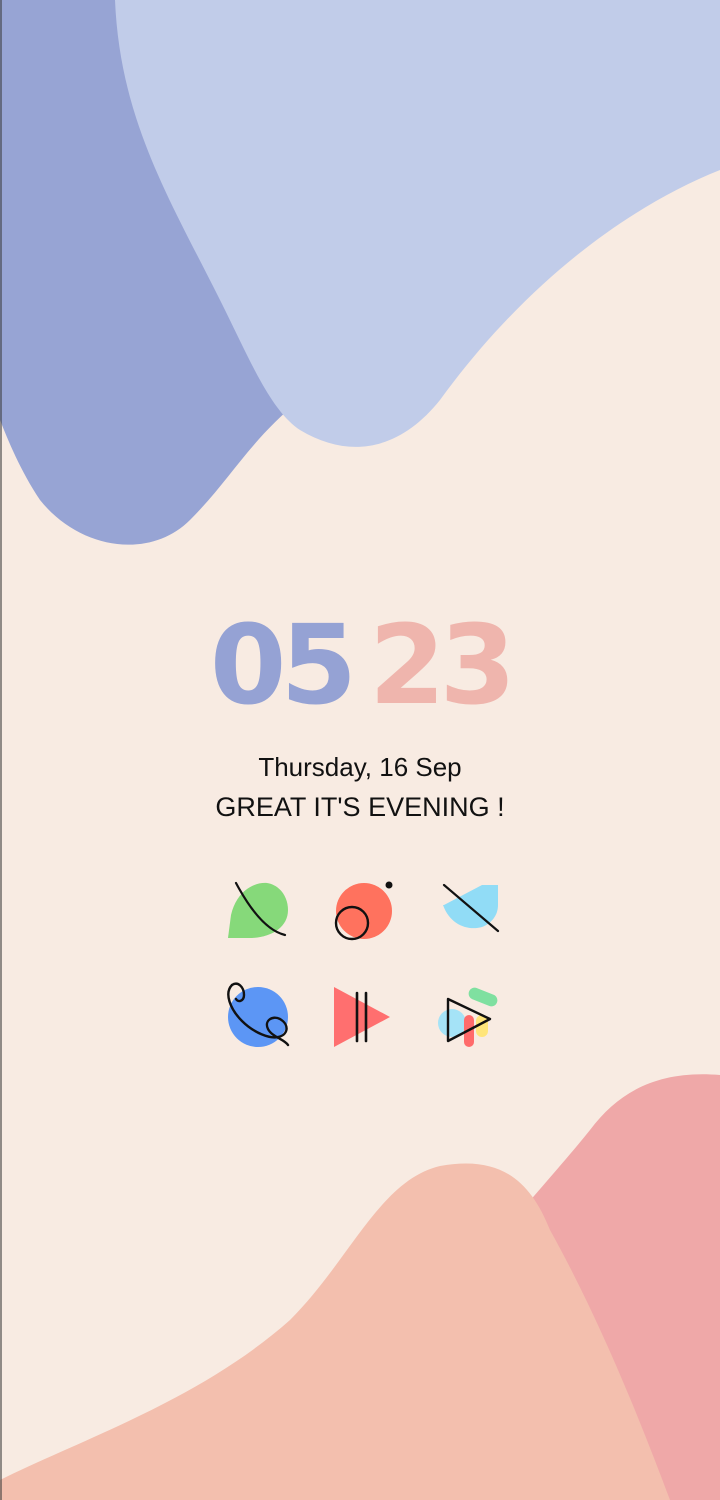 Image resolution: width=720 pixels, height=1500 pixels. Describe the element at coordinates (471, 908) in the screenshot. I see `half-circle-slash-icon` at that location.